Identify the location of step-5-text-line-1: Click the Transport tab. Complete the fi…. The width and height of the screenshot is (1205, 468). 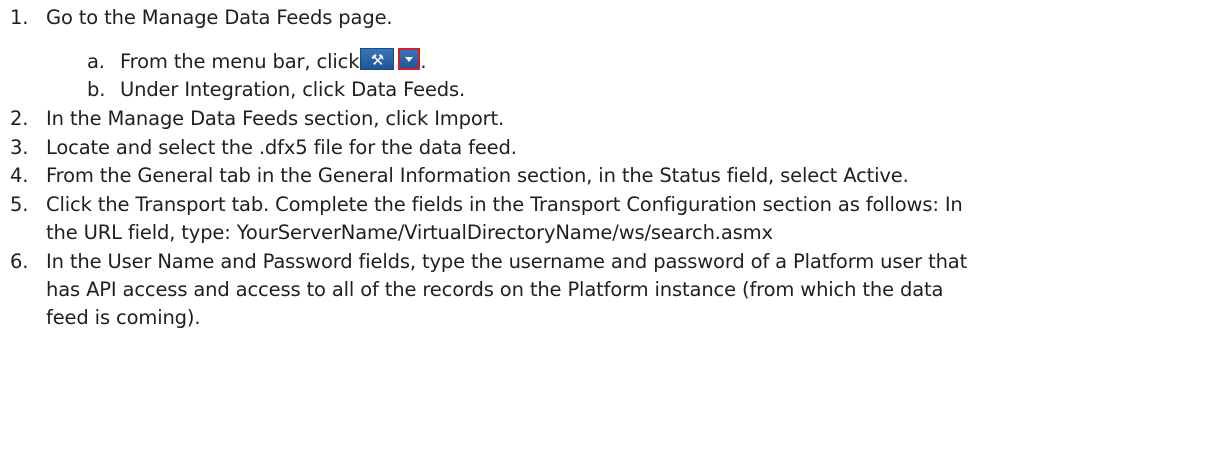
(504, 204).